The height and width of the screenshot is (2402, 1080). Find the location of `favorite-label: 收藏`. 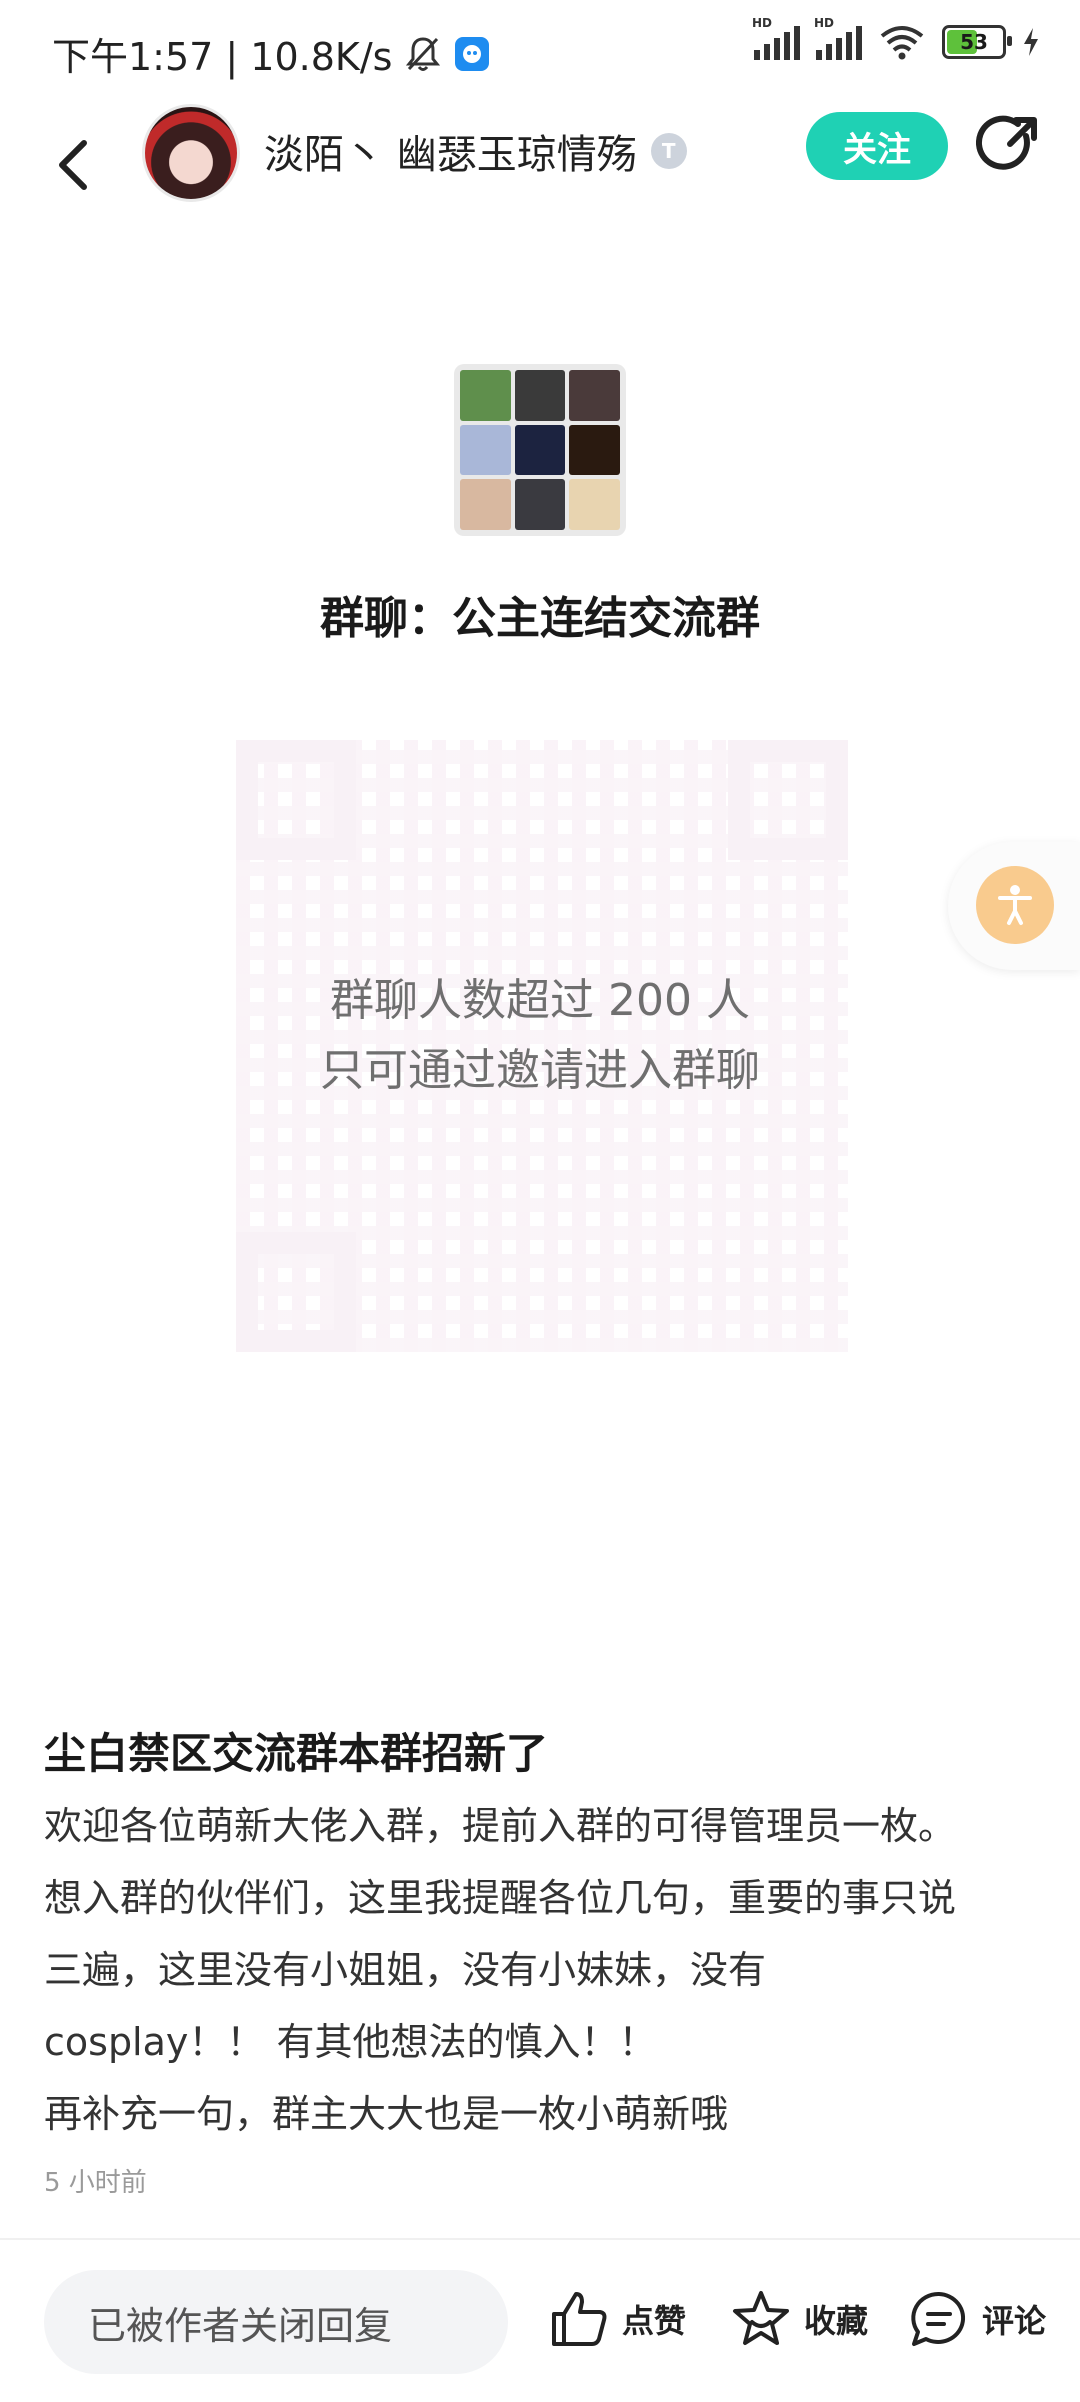

favorite-label: 收藏 is located at coordinates (836, 2321).